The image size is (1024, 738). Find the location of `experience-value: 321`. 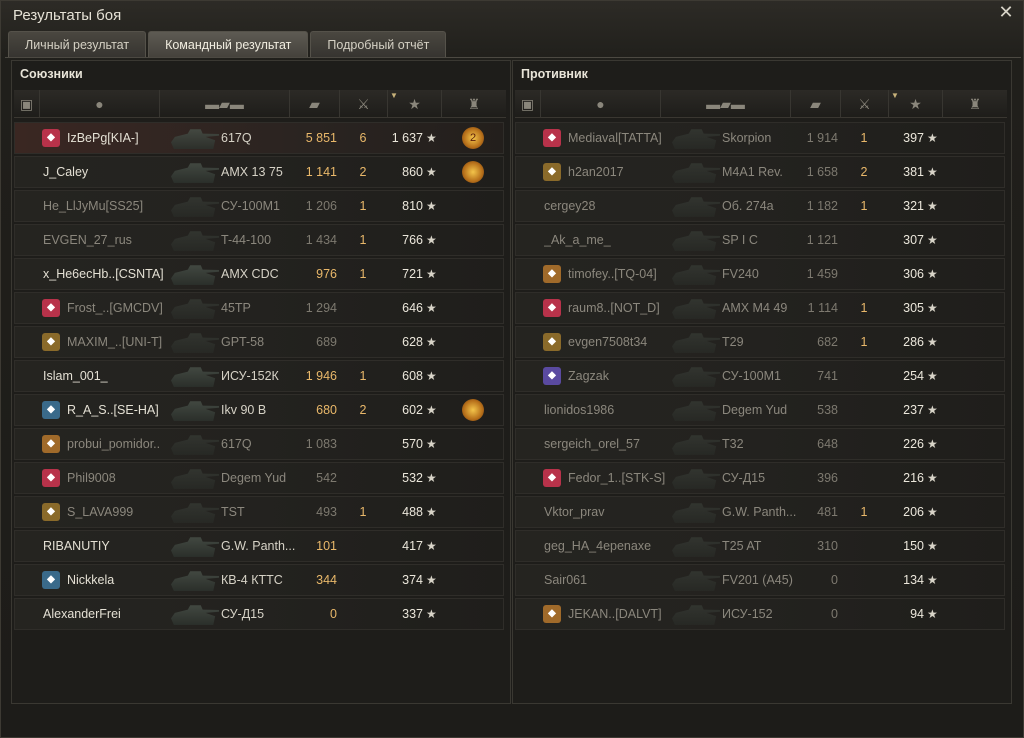

experience-value: 321 is located at coordinates (913, 206).